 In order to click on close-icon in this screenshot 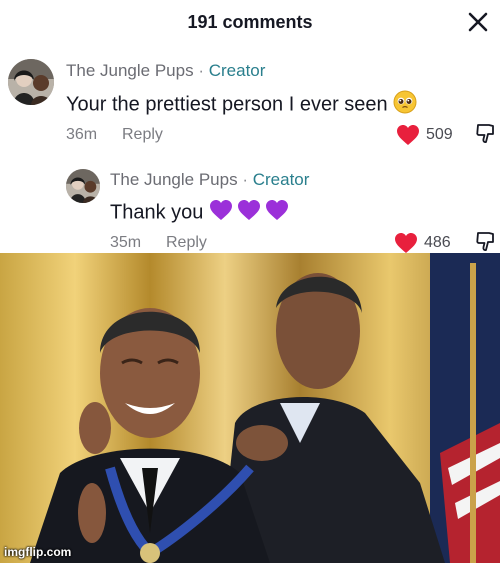, I will do `click(478, 22)`.